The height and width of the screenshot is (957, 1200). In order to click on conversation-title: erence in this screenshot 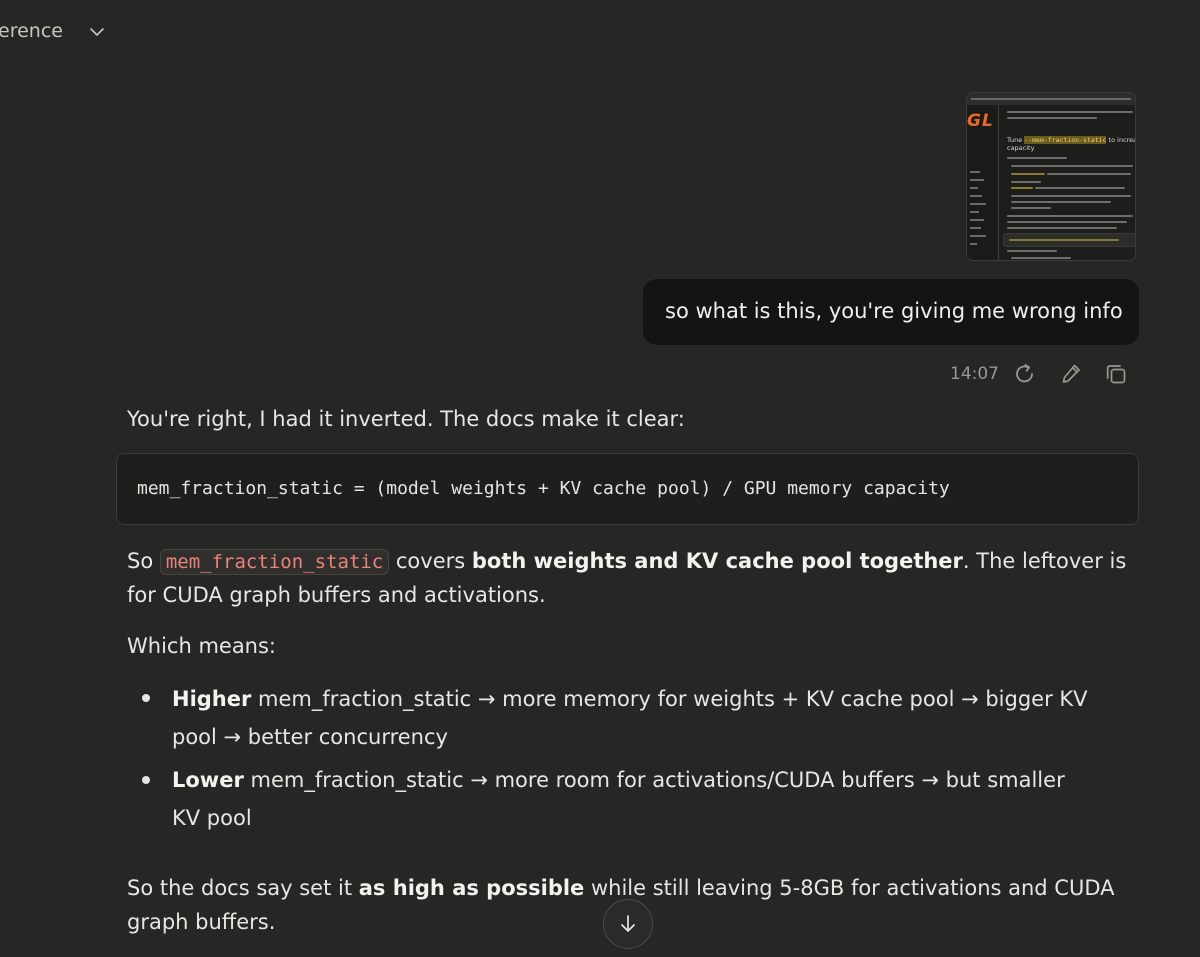, I will do `click(31, 31)`.